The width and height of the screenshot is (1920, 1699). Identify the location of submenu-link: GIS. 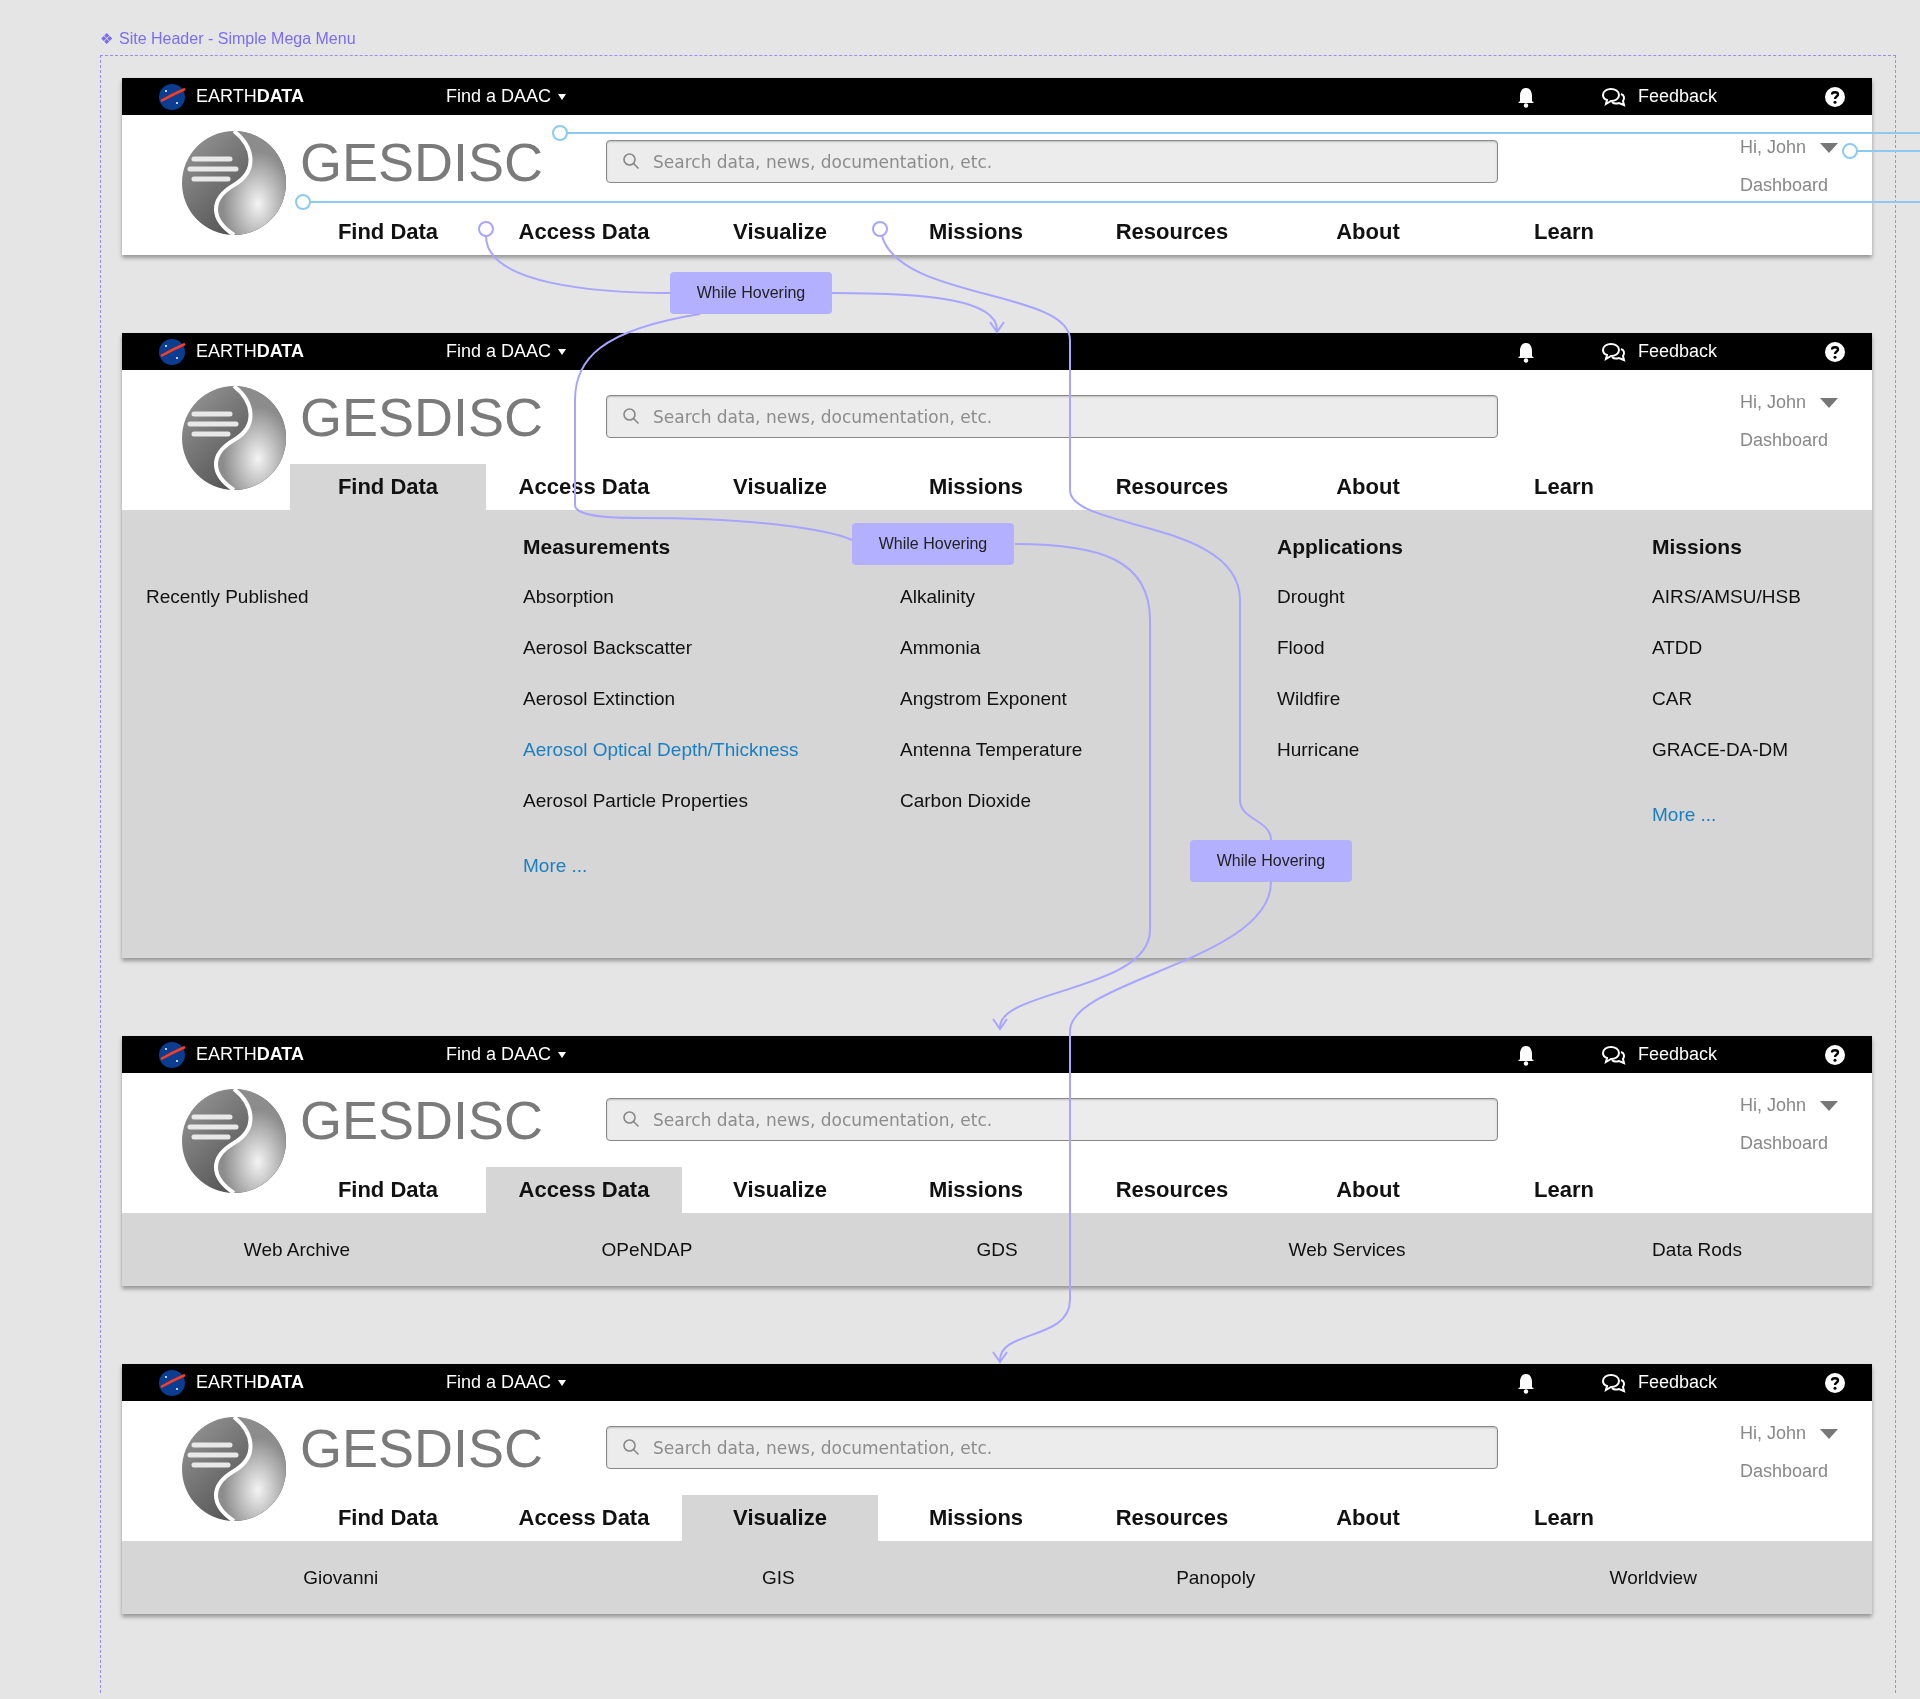
(778, 1577).